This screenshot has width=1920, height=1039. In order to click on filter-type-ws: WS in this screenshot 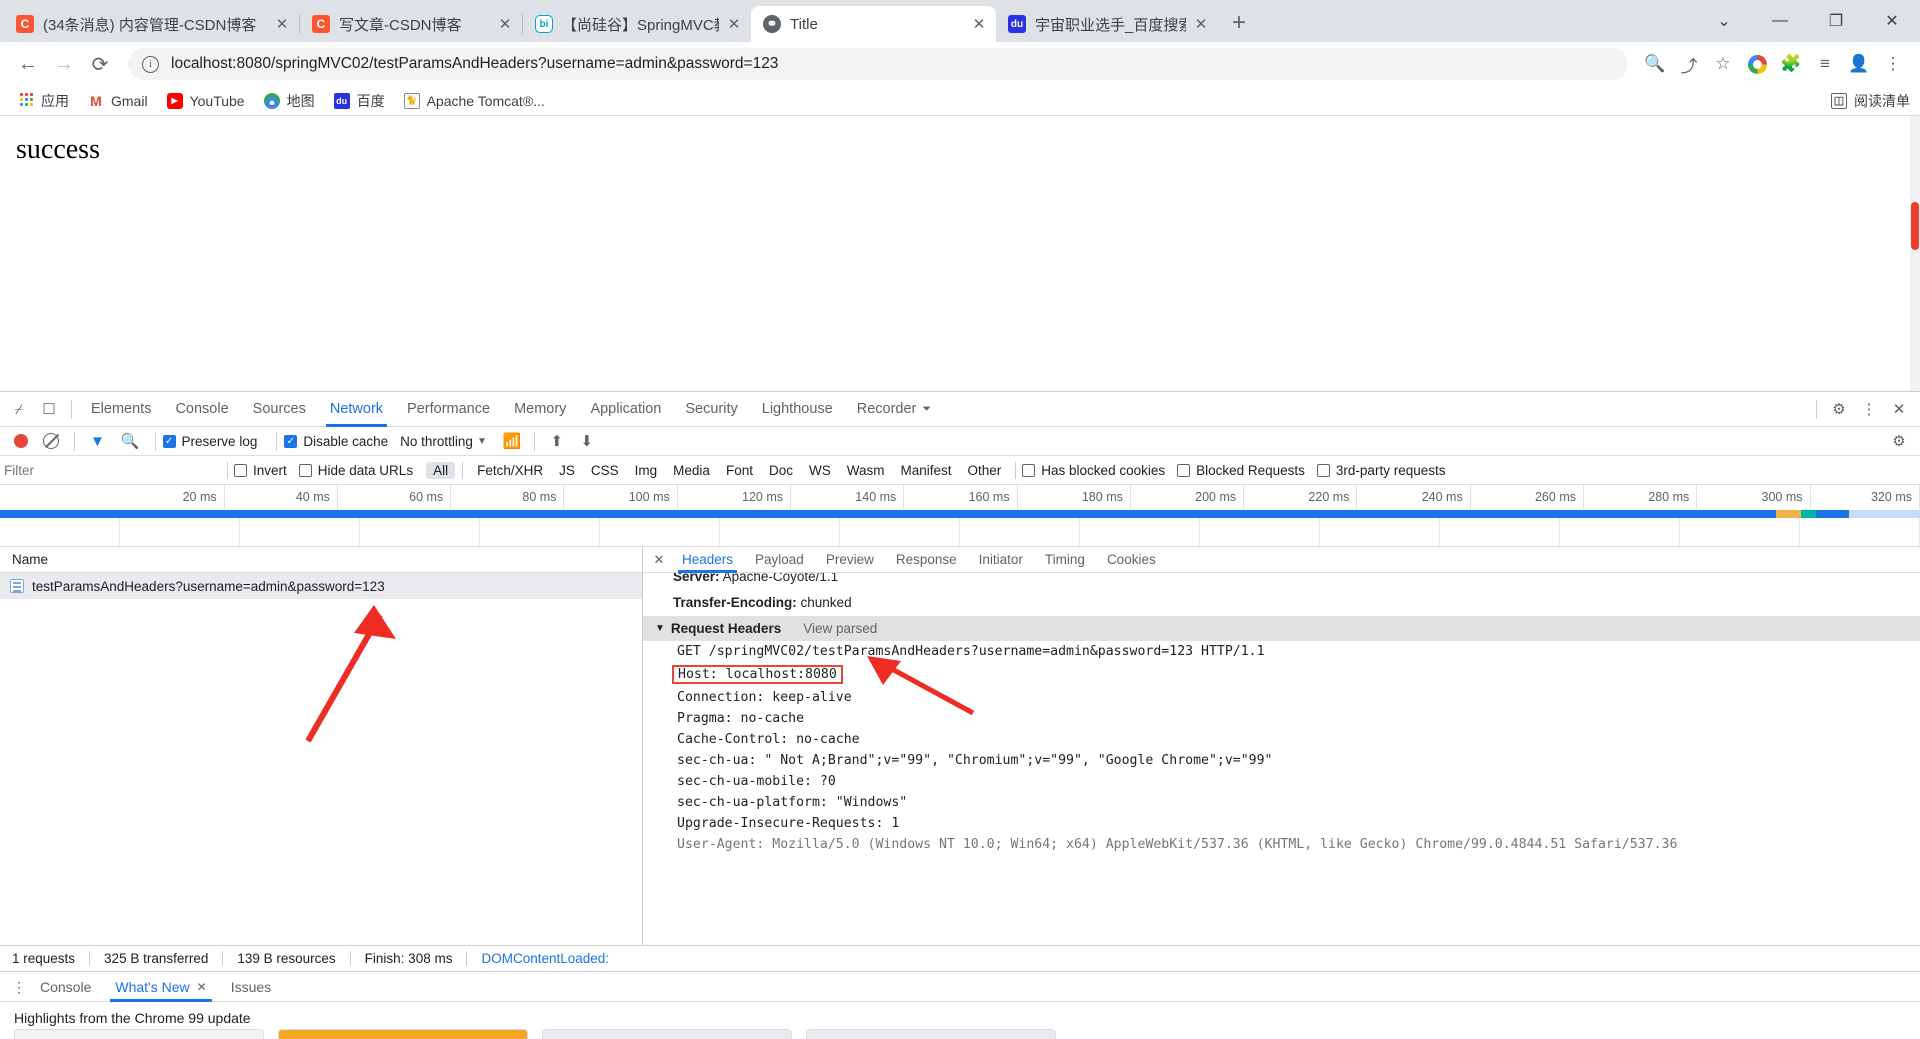, I will do `click(820, 470)`.